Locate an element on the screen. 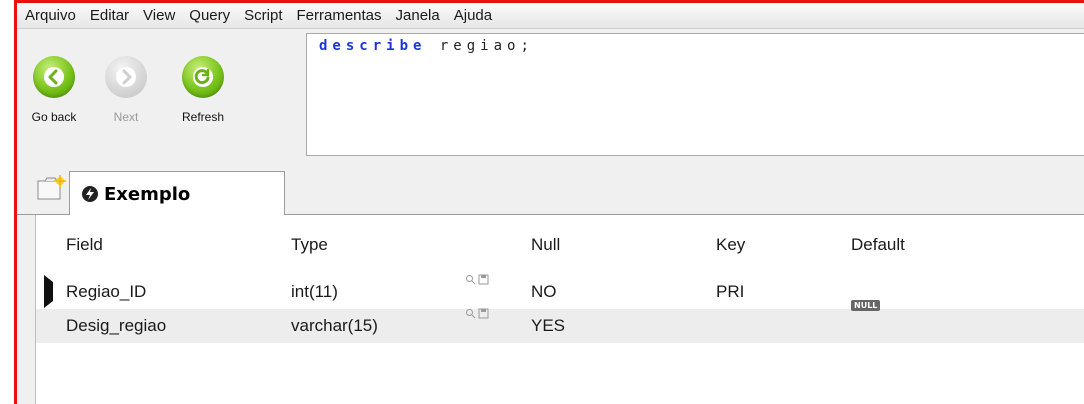  menu-ajuda: Ajuda is located at coordinates (473, 15).